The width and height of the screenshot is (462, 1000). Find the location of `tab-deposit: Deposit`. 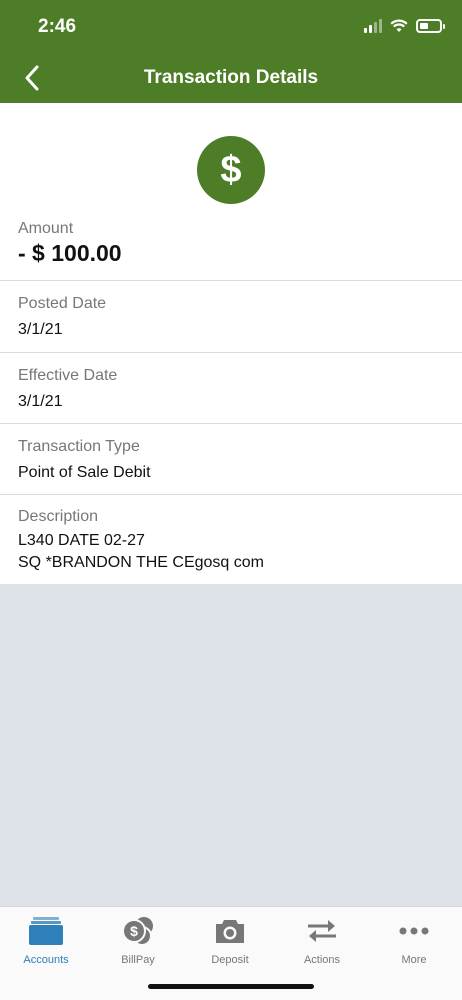

tab-deposit: Deposit is located at coordinates (230, 945).